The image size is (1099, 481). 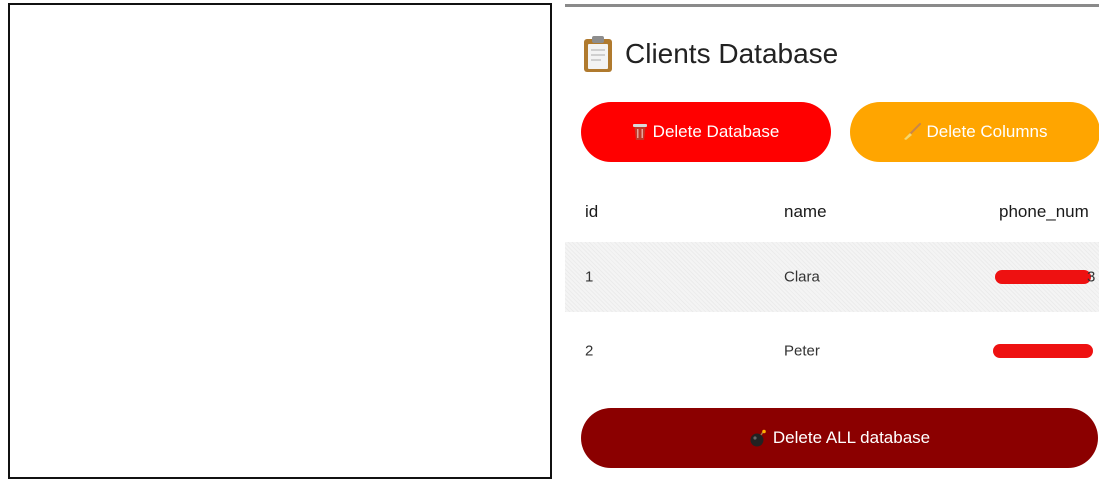 What do you see at coordinates (592, 211) in the screenshot?
I see `column-header-id: id` at bounding box center [592, 211].